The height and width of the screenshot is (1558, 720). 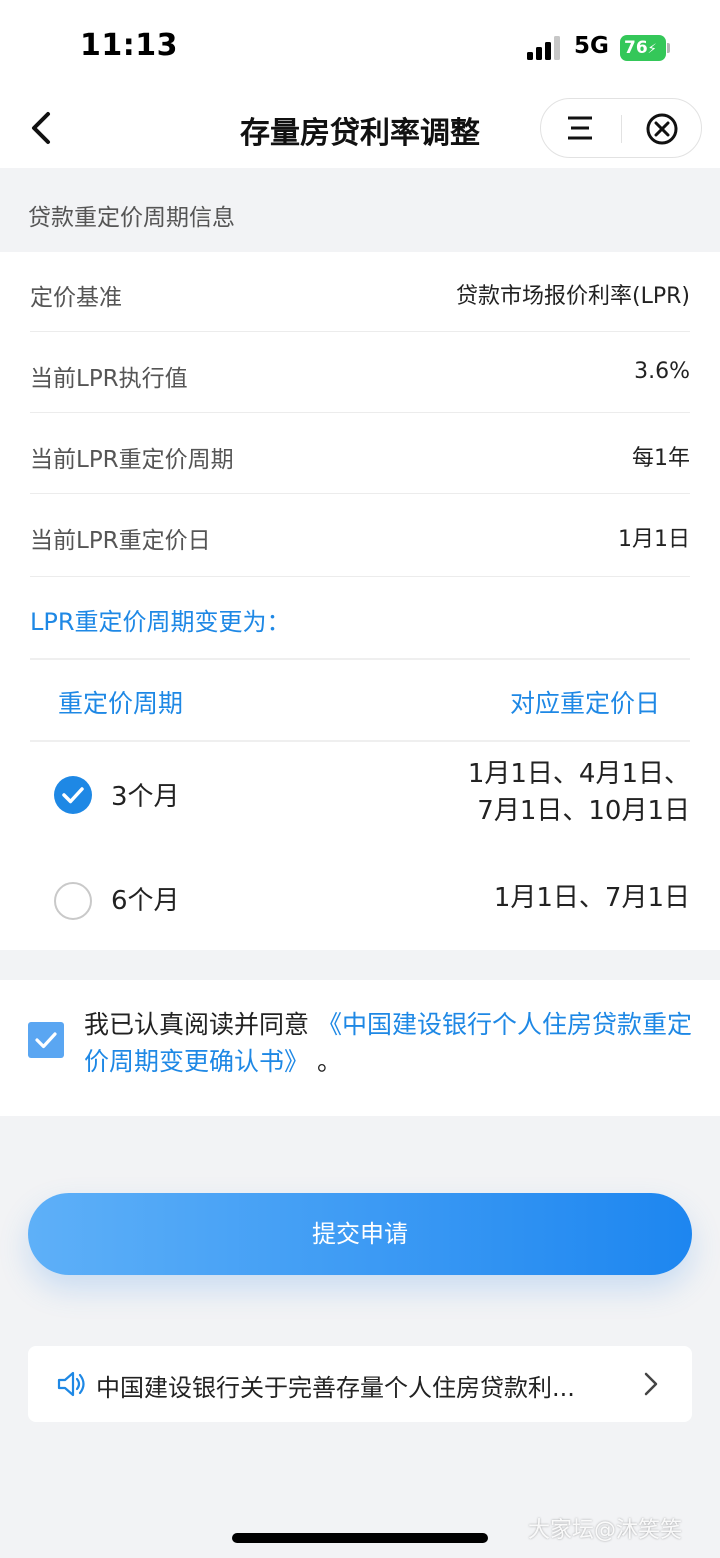 What do you see at coordinates (360, 292) in the screenshot?
I see `info-row-pricing-basis: 定价基准 贷款市场报价利率(LPR)` at bounding box center [360, 292].